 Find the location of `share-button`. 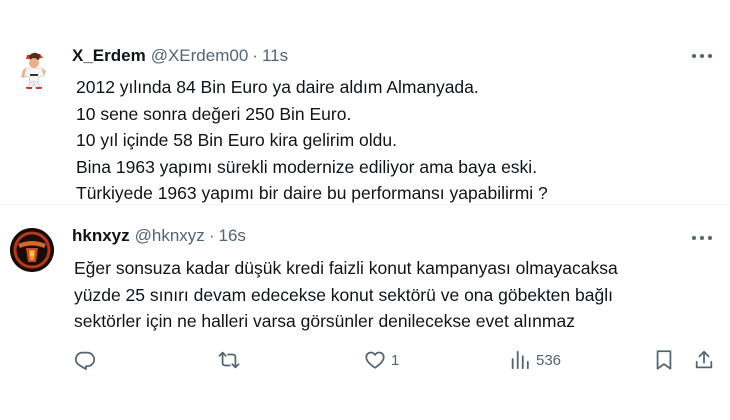

share-button is located at coordinates (704, 360).